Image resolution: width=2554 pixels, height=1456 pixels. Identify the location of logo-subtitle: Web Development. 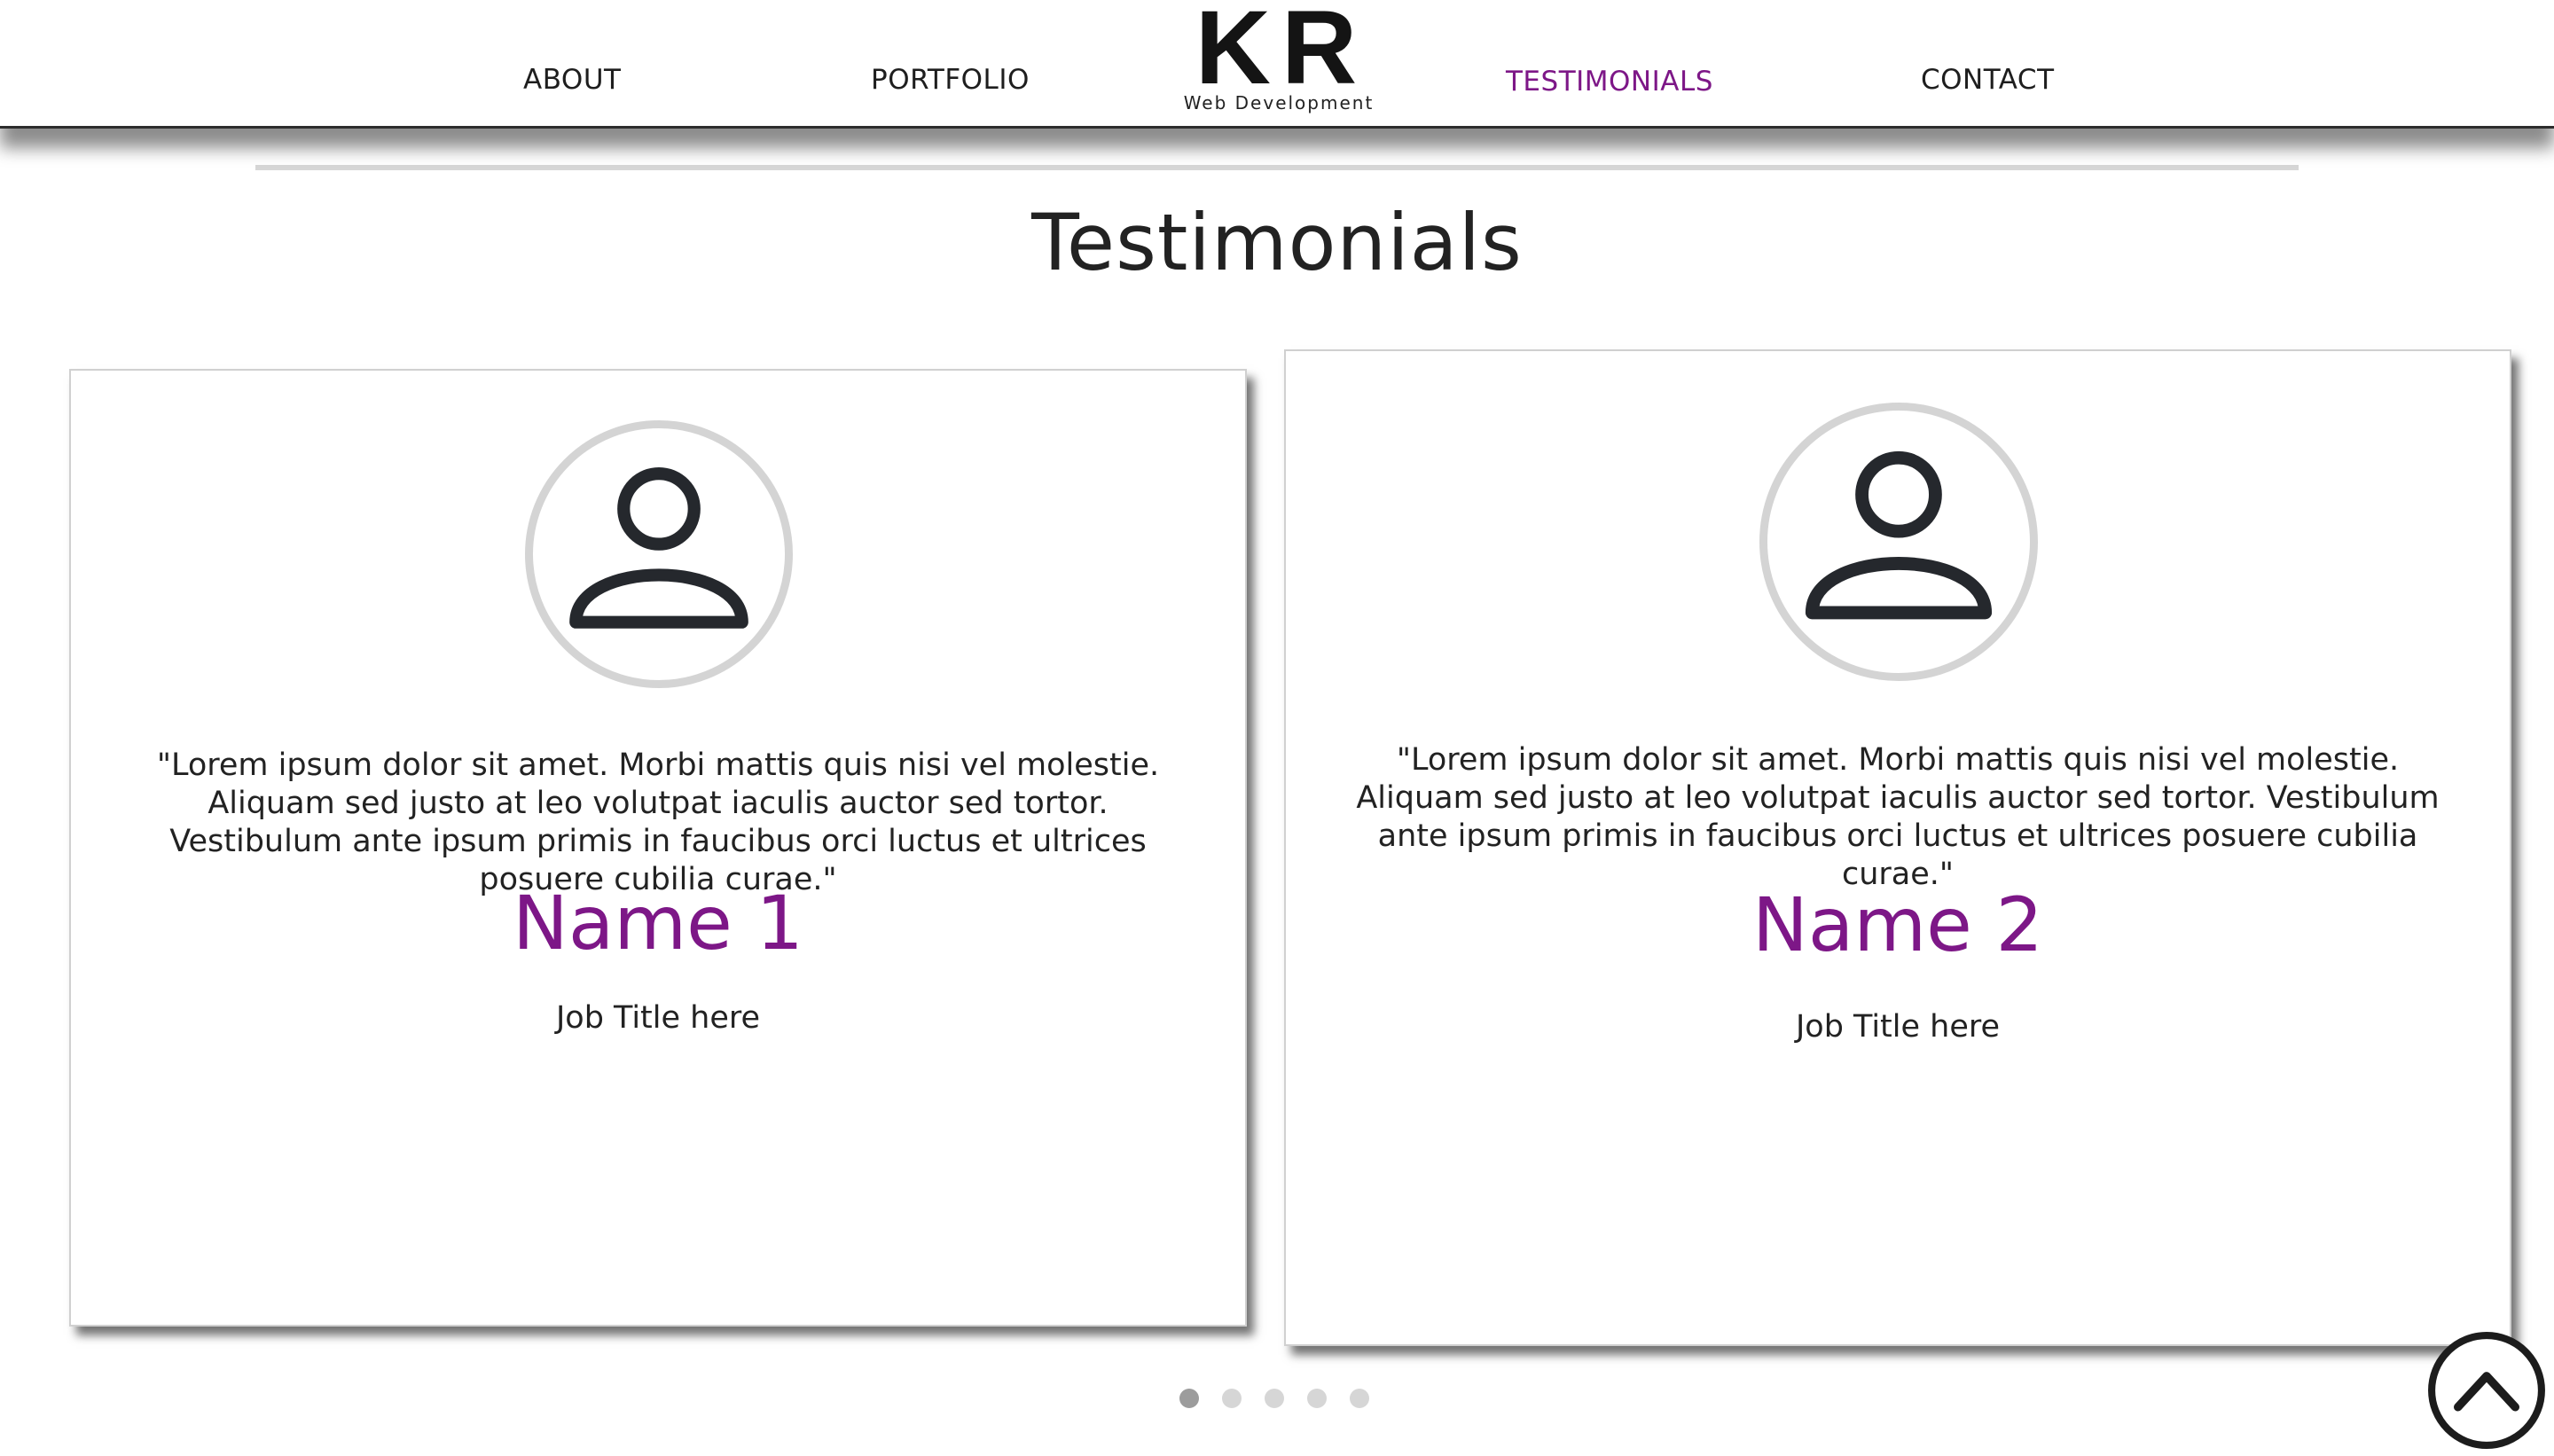
(1279, 103).